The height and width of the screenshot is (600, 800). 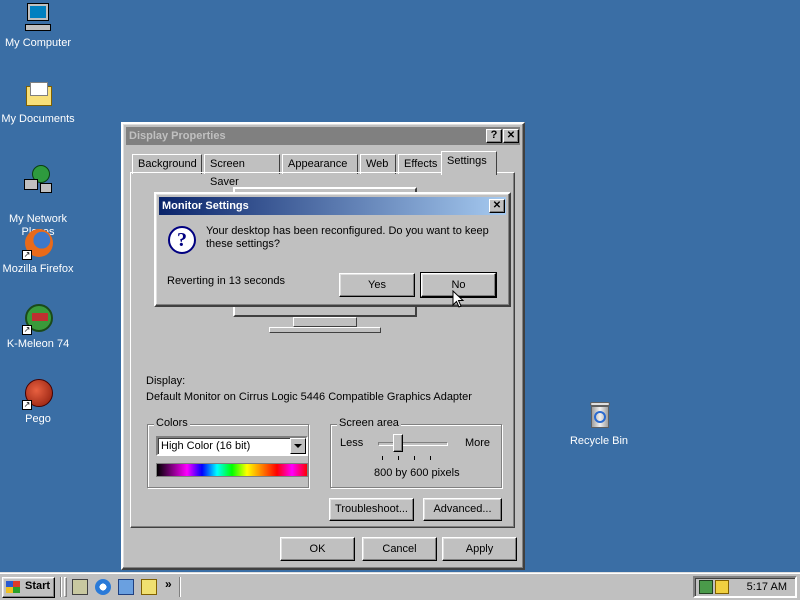 What do you see at coordinates (38, 18) in the screenshot?
I see `computer-icon` at bounding box center [38, 18].